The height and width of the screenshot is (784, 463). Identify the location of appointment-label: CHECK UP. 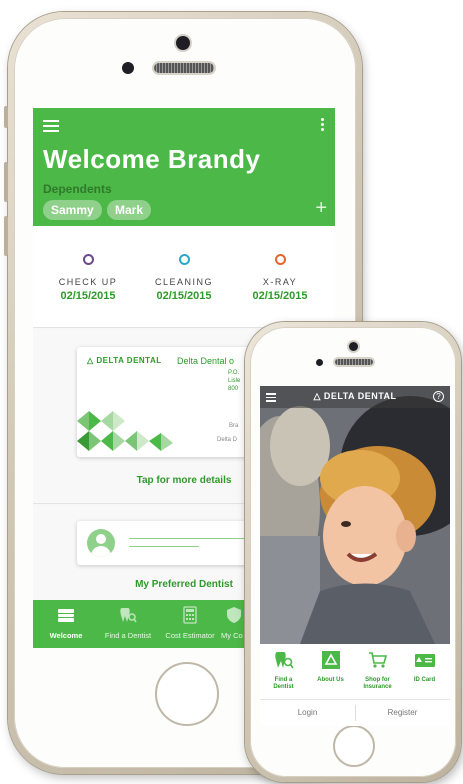
(88, 282).